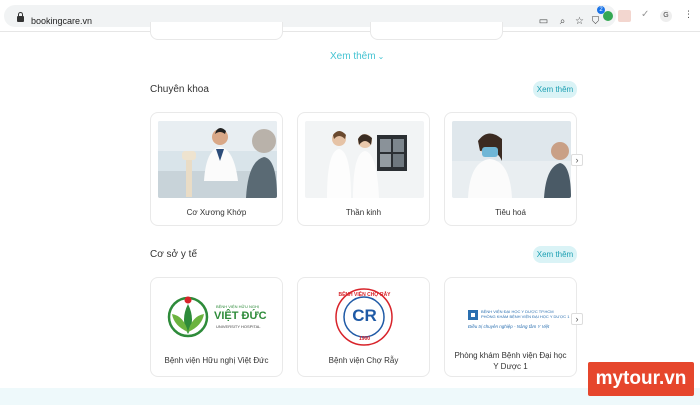  What do you see at coordinates (238, 326) in the screenshot?
I see `viet-duc-logo-sub: UNIVERSITY HOSPITAL` at bounding box center [238, 326].